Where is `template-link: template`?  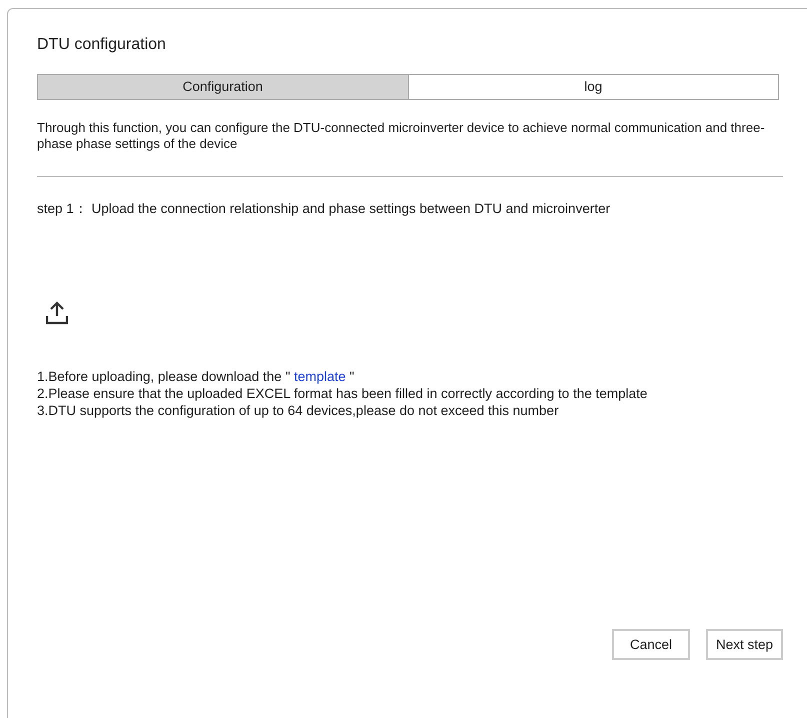
template-link: template is located at coordinates (320, 376).